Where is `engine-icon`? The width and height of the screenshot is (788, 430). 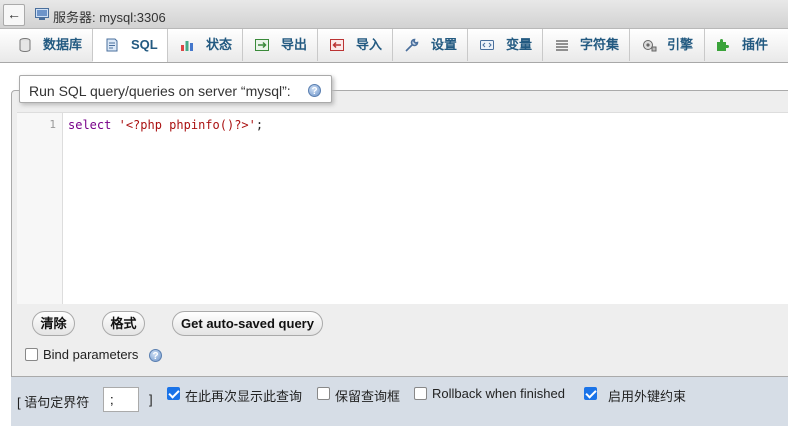
engine-icon is located at coordinates (650, 46).